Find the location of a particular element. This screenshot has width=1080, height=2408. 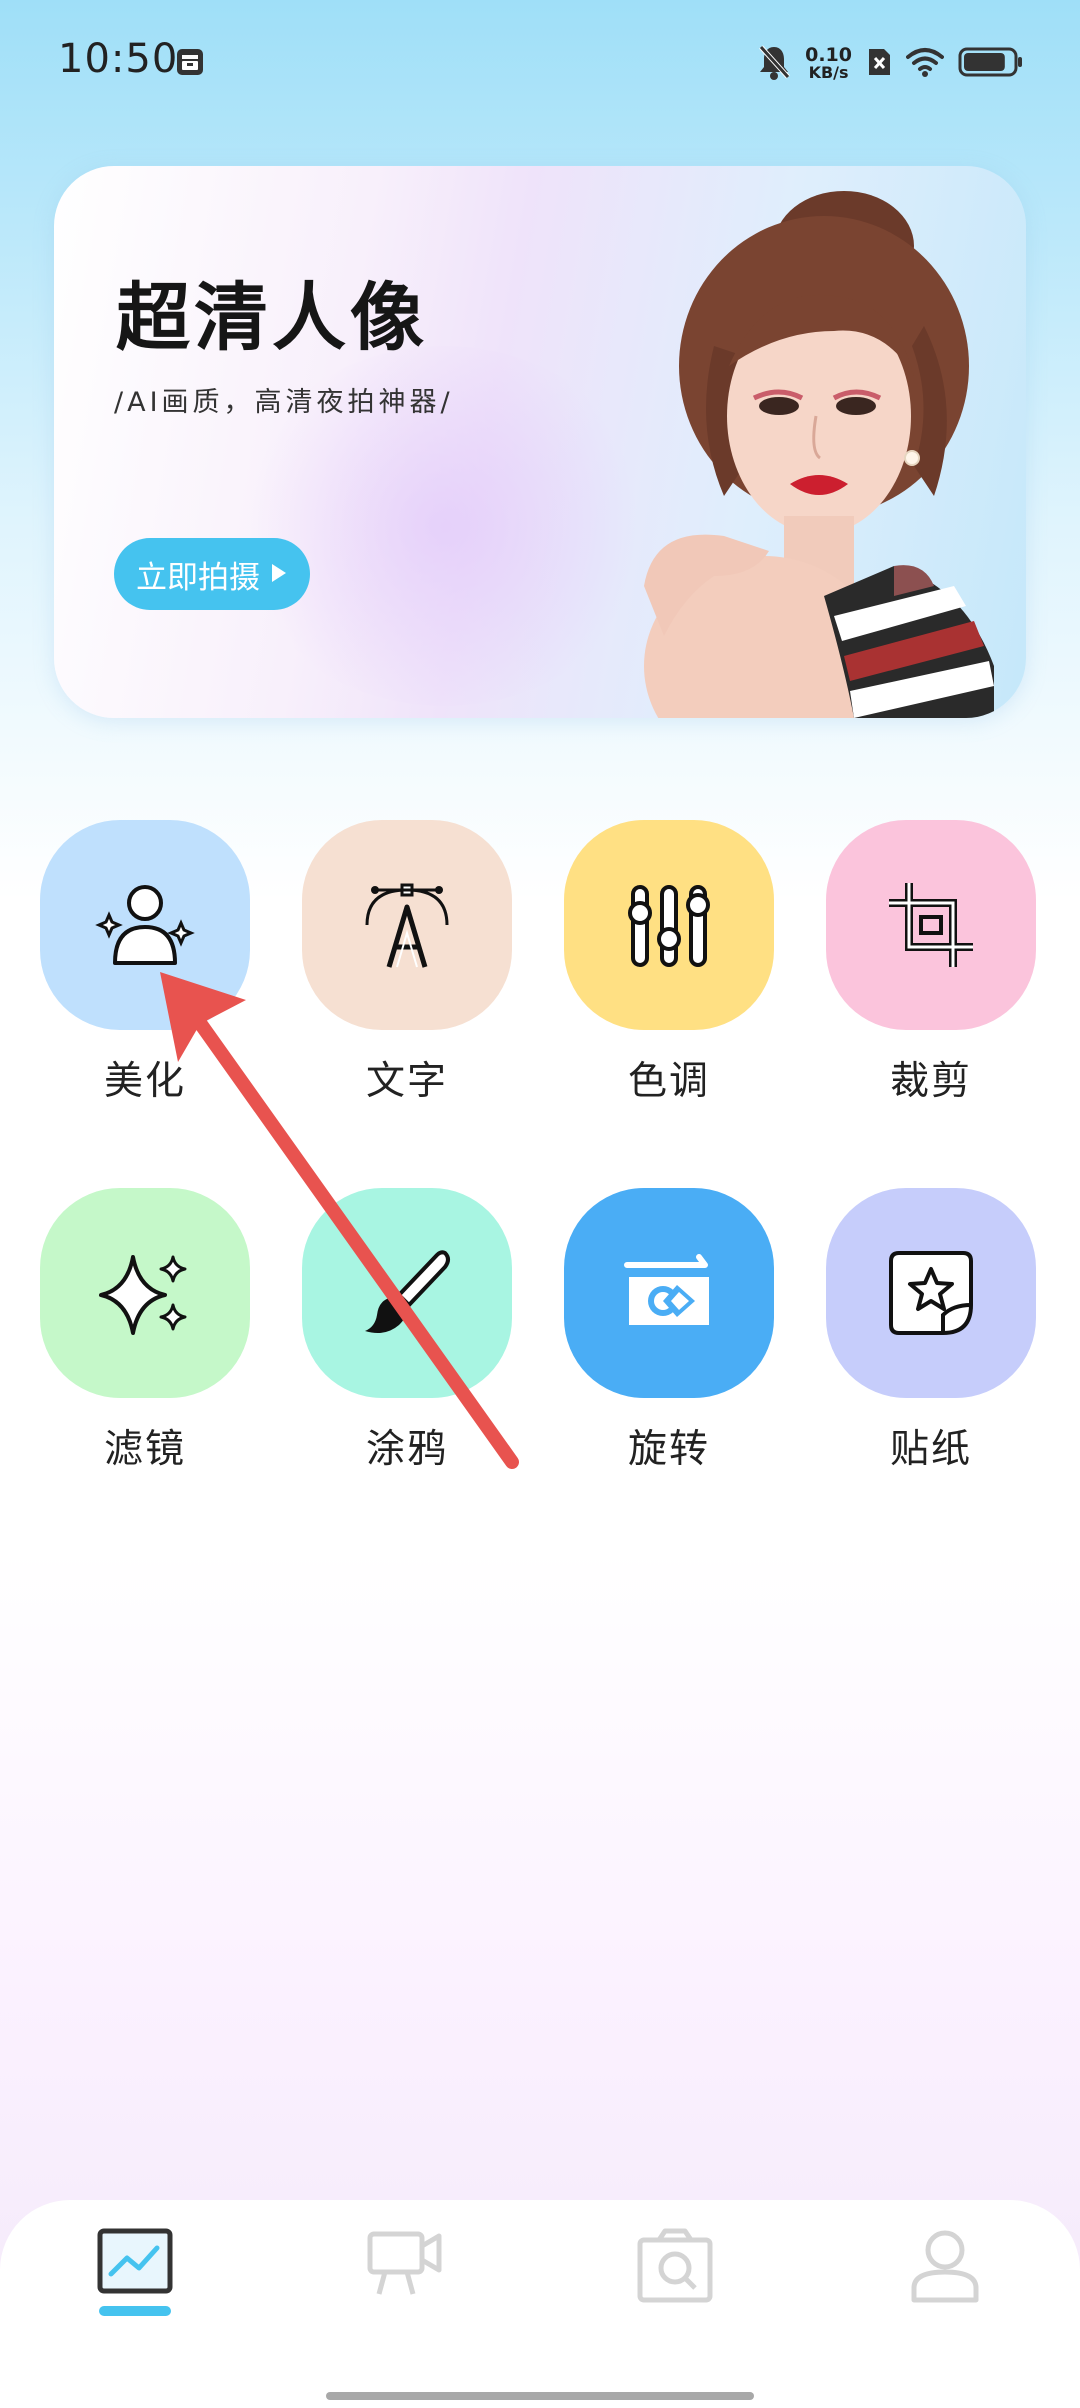

feature-filter: 滤镜 is located at coordinates (145, 1331).